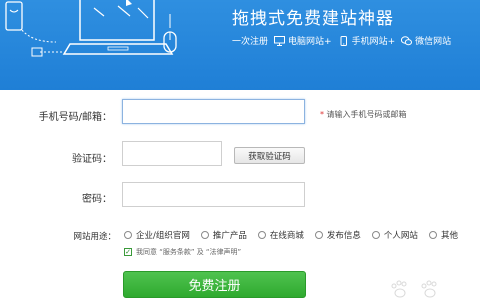 The image size is (480, 300). I want to click on get-code-button: 获取验证码, so click(269, 155).